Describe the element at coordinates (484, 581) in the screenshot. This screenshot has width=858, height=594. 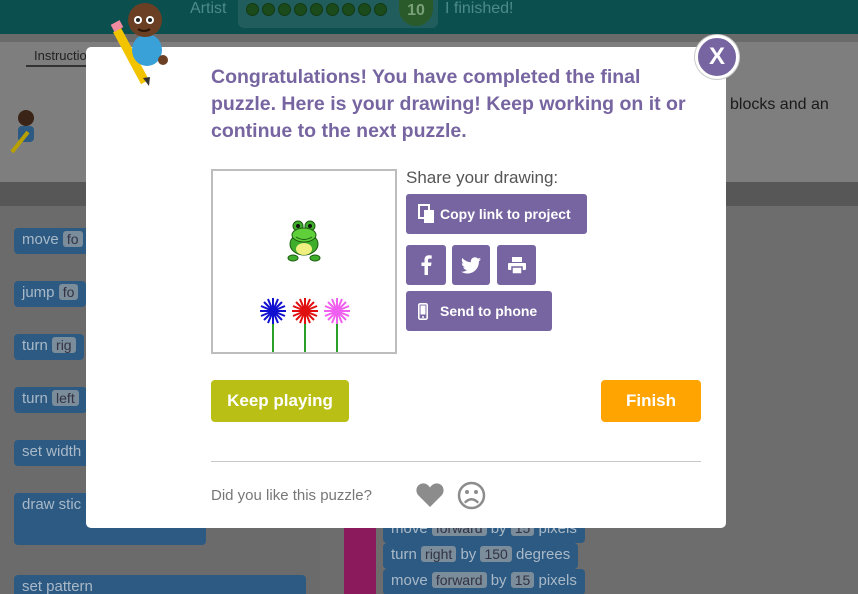
I see `workspace-block: move forward by 15 pixels` at that location.